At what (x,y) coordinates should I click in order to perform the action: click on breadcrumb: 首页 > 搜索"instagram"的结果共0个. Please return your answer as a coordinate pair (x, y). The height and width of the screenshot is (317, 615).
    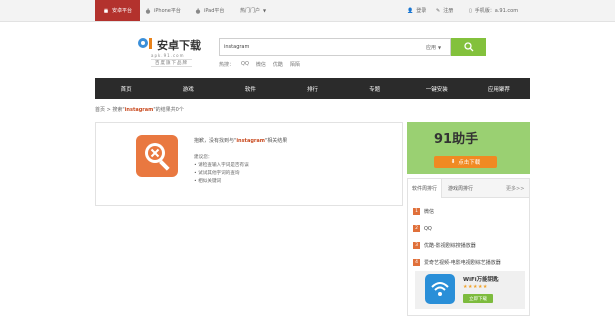
    Looking at the image, I should click on (139, 109).